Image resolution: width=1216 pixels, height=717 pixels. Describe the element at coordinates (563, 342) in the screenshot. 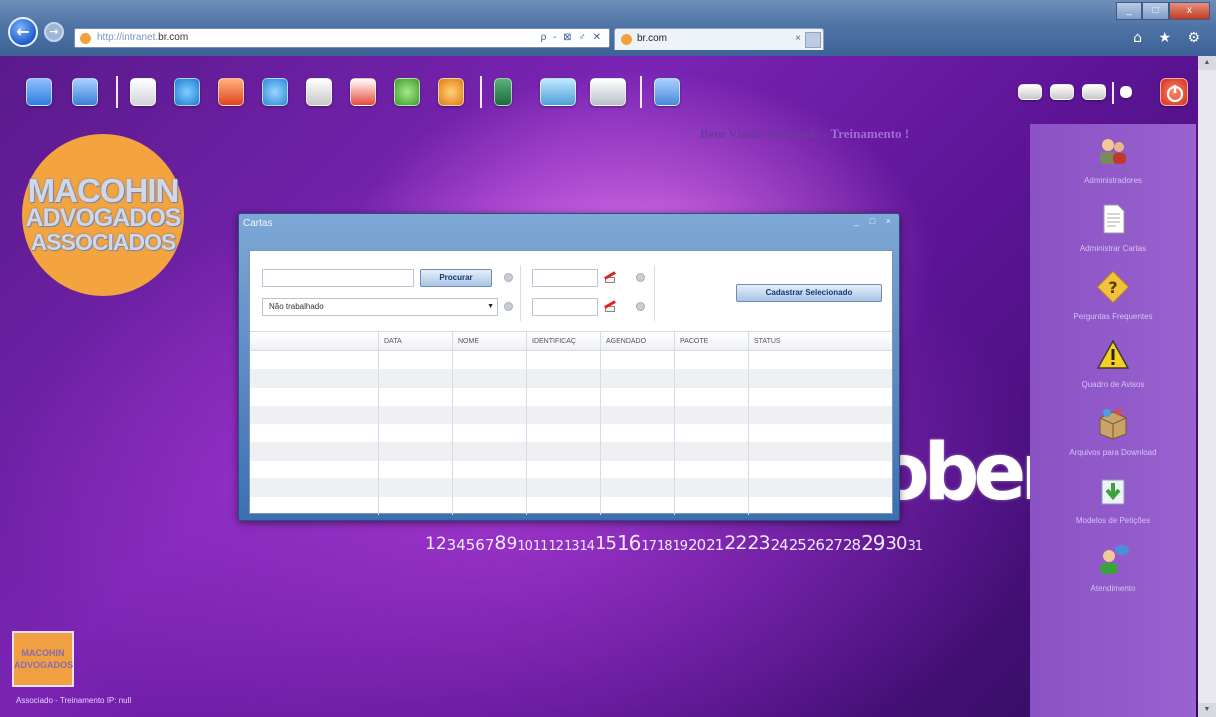

I see `col-identificacao: IDENTIFICAÇ` at that location.